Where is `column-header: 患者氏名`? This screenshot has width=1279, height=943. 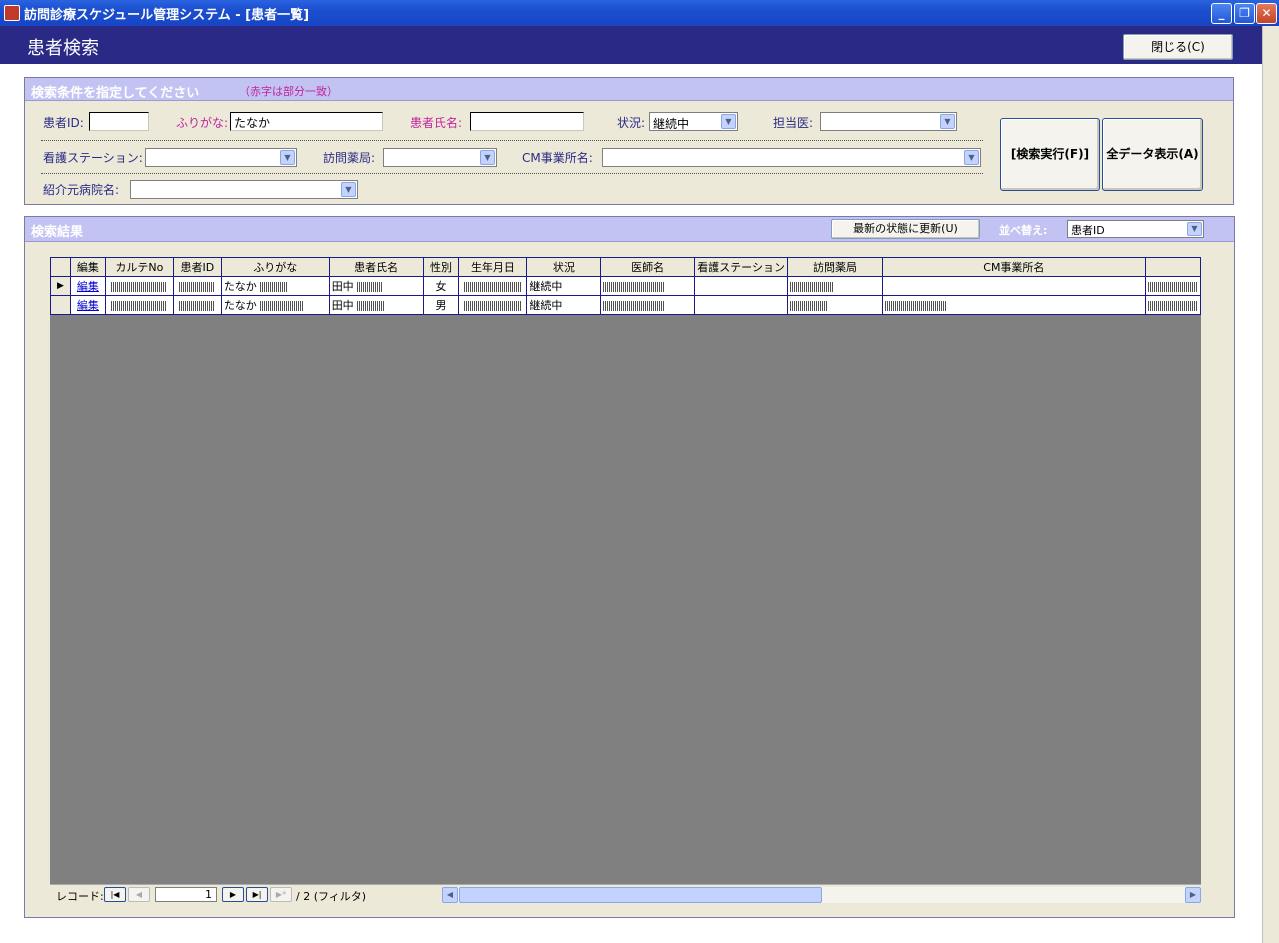
column-header: 患者氏名 is located at coordinates (376, 267).